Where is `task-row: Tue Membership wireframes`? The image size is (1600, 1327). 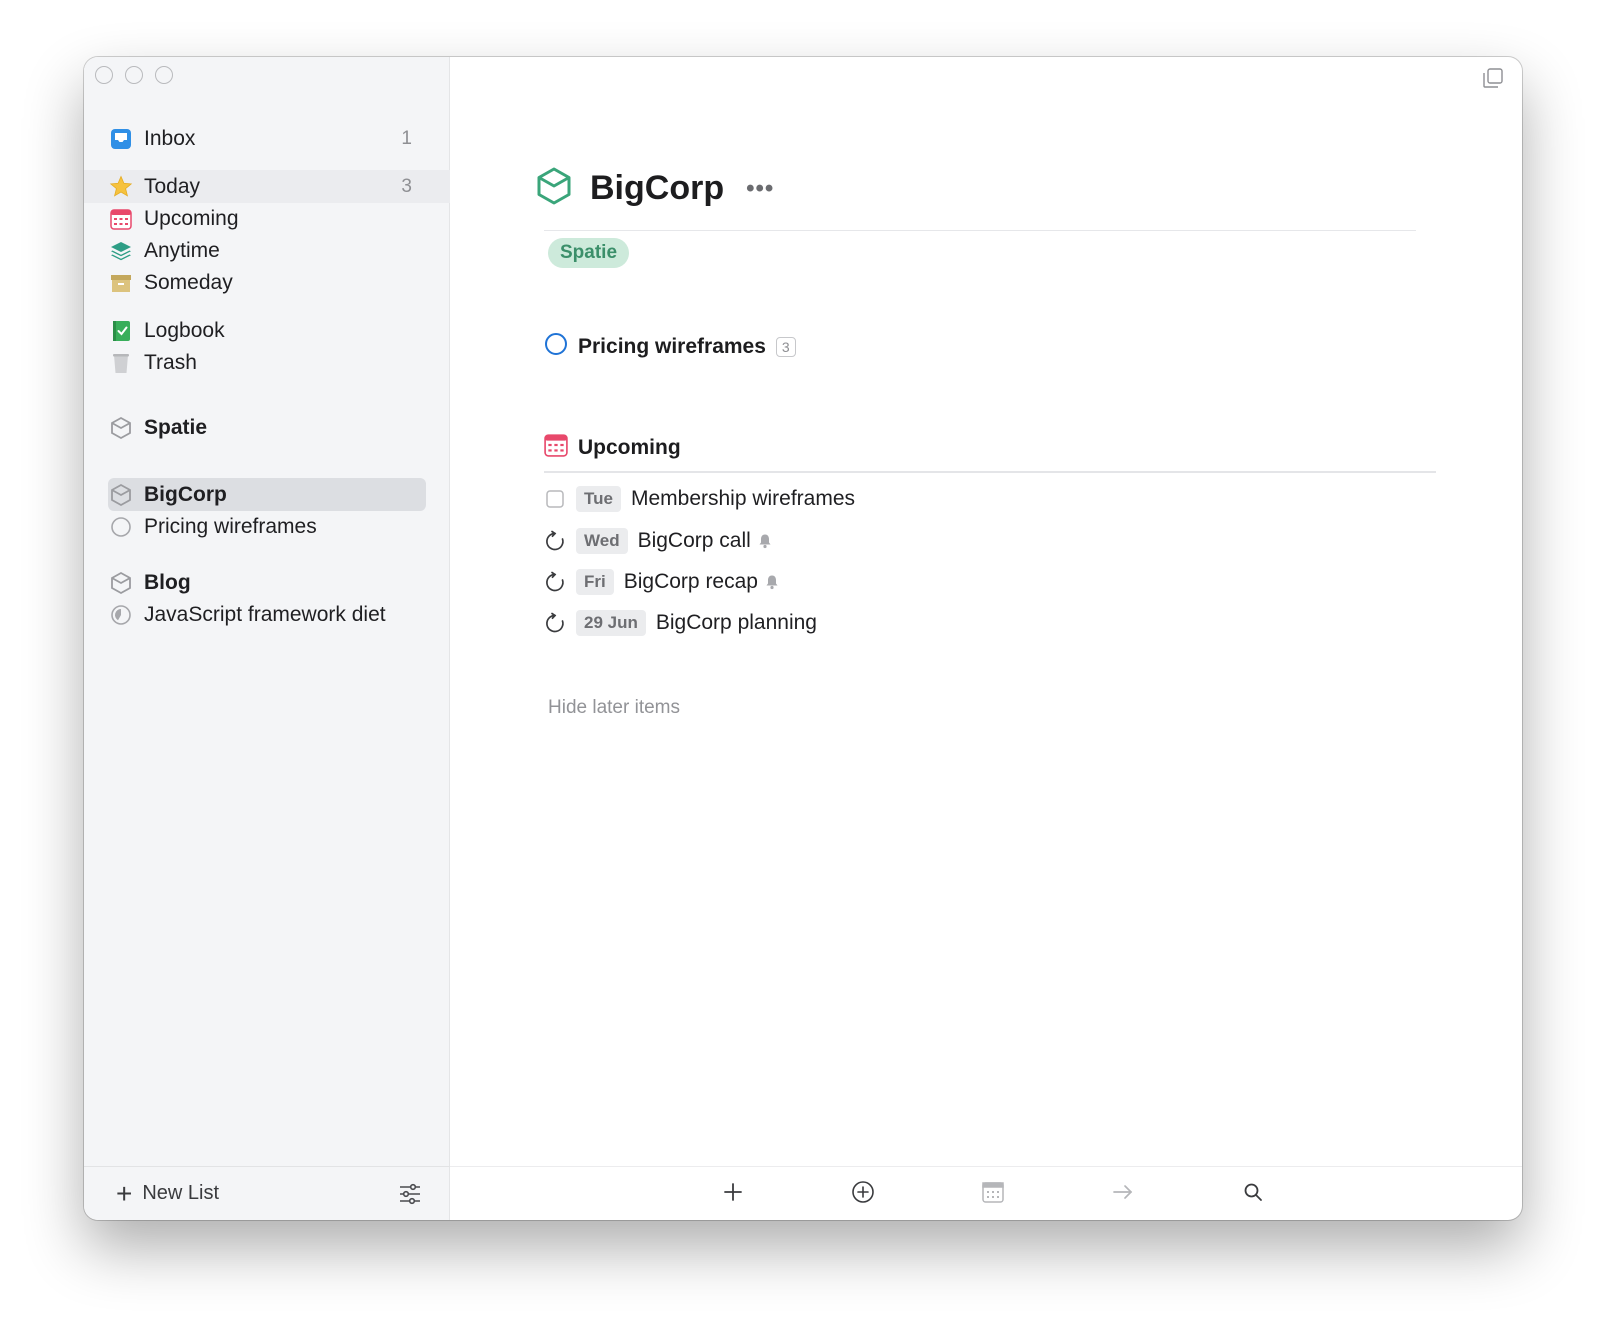
task-row: Tue Membership wireframes is located at coordinates (699, 499).